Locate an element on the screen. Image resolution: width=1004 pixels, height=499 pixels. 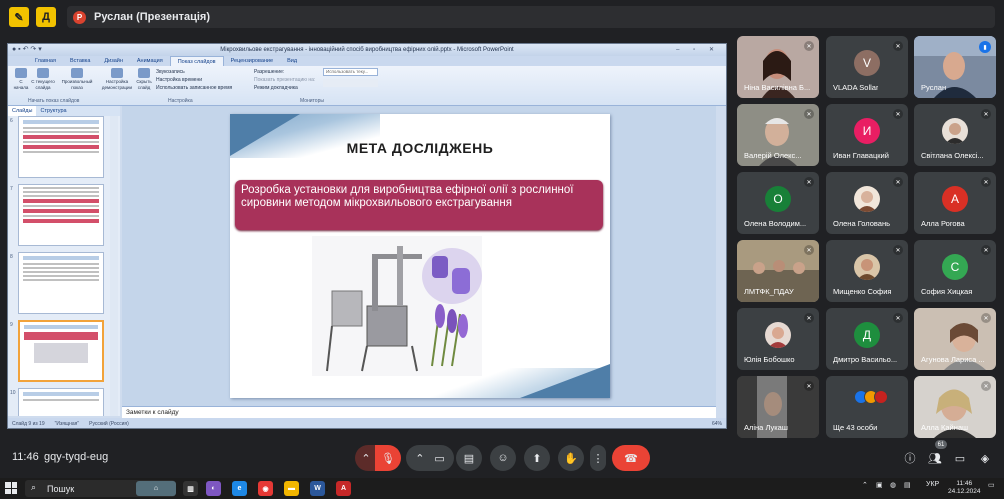
participant-tile: ✕ Мищенко София is located at coordinates (867, 271).